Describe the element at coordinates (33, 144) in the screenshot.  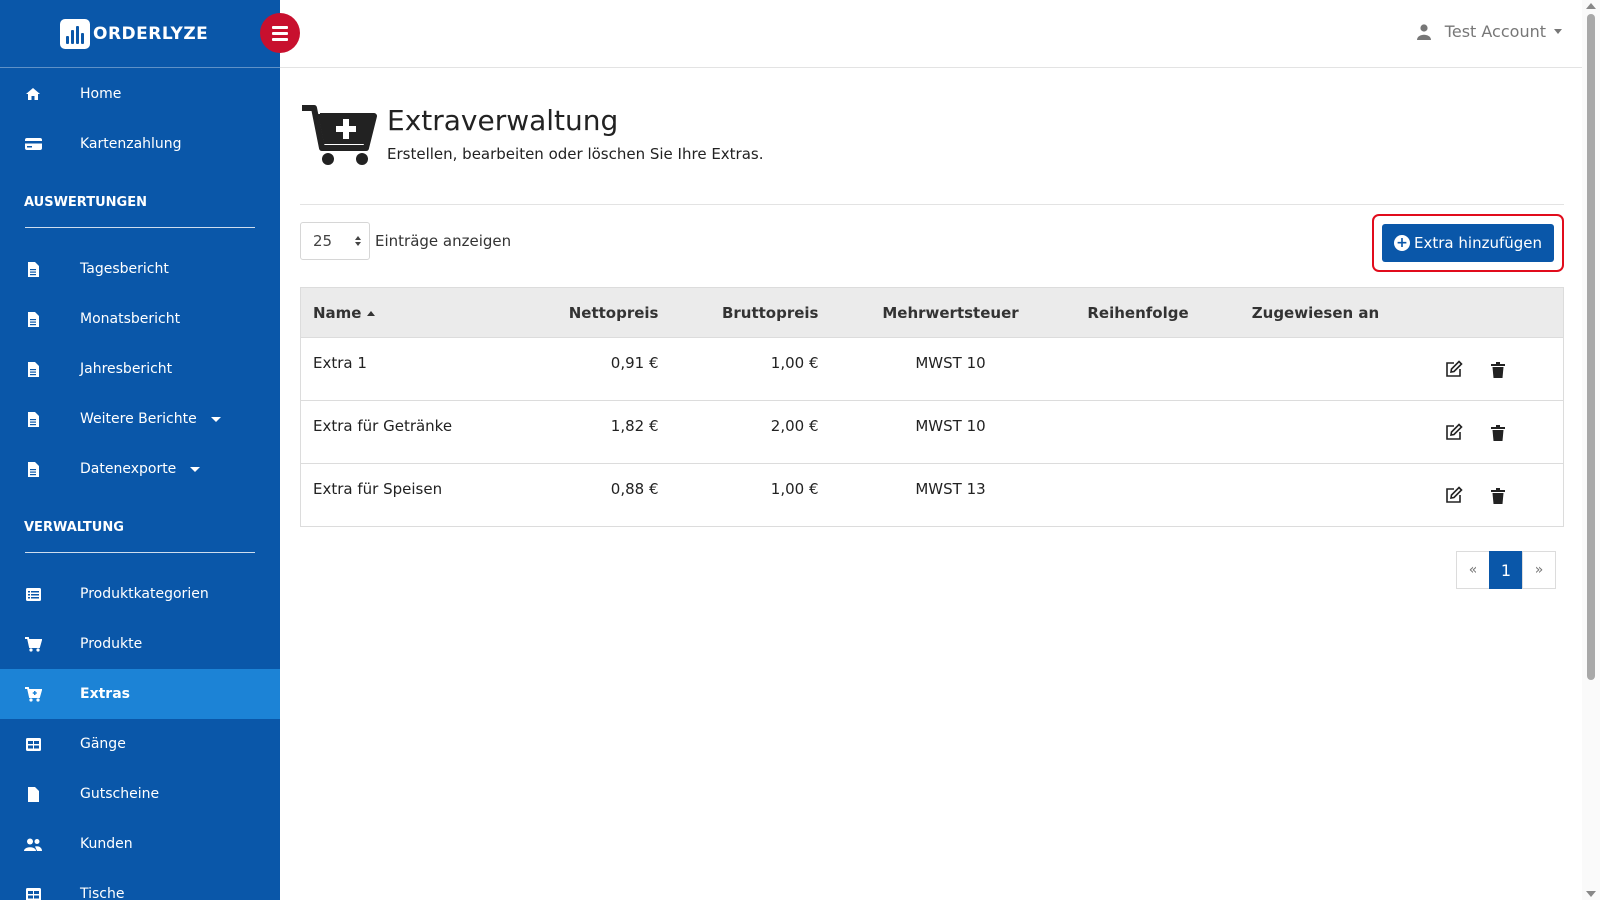
I see `credit-card-icon` at that location.